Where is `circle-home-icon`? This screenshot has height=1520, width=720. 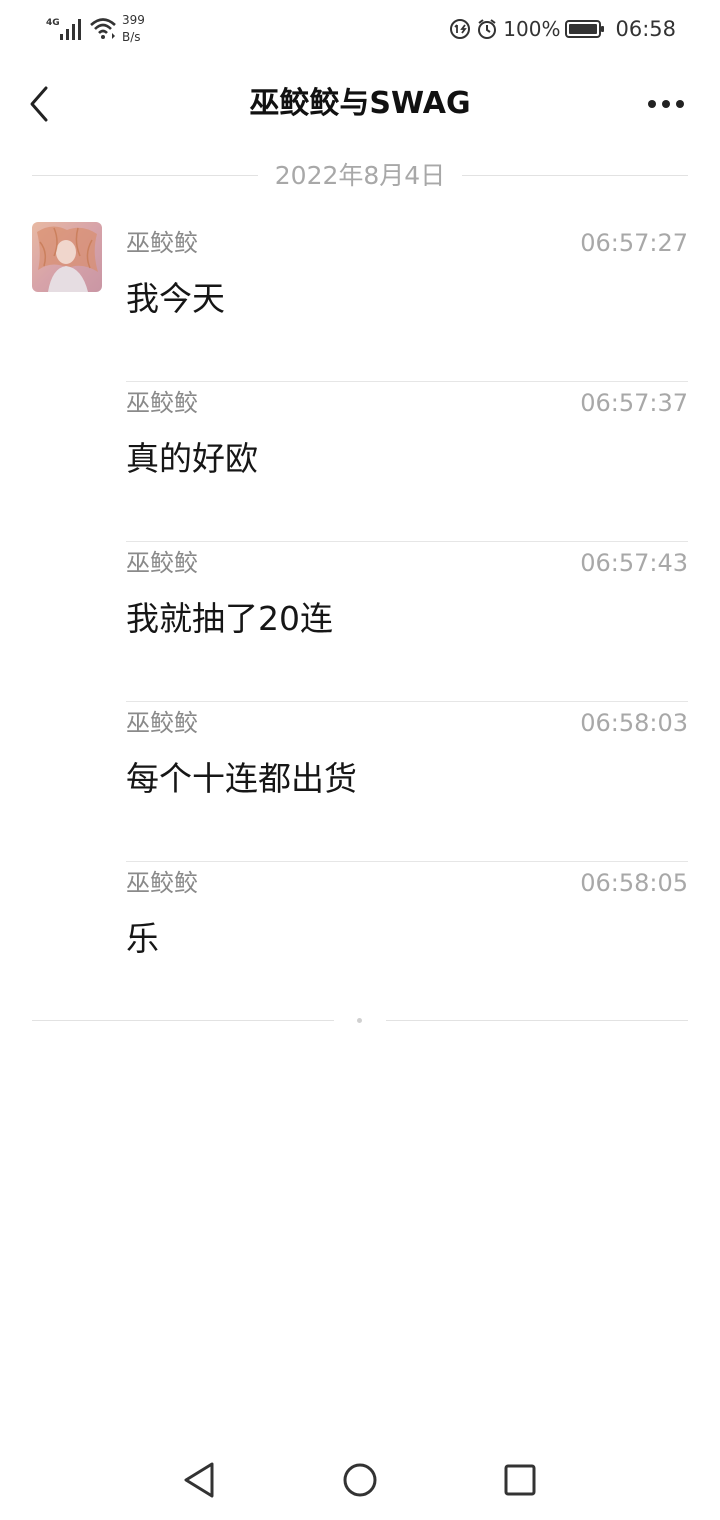
circle-home-icon is located at coordinates (360, 1480).